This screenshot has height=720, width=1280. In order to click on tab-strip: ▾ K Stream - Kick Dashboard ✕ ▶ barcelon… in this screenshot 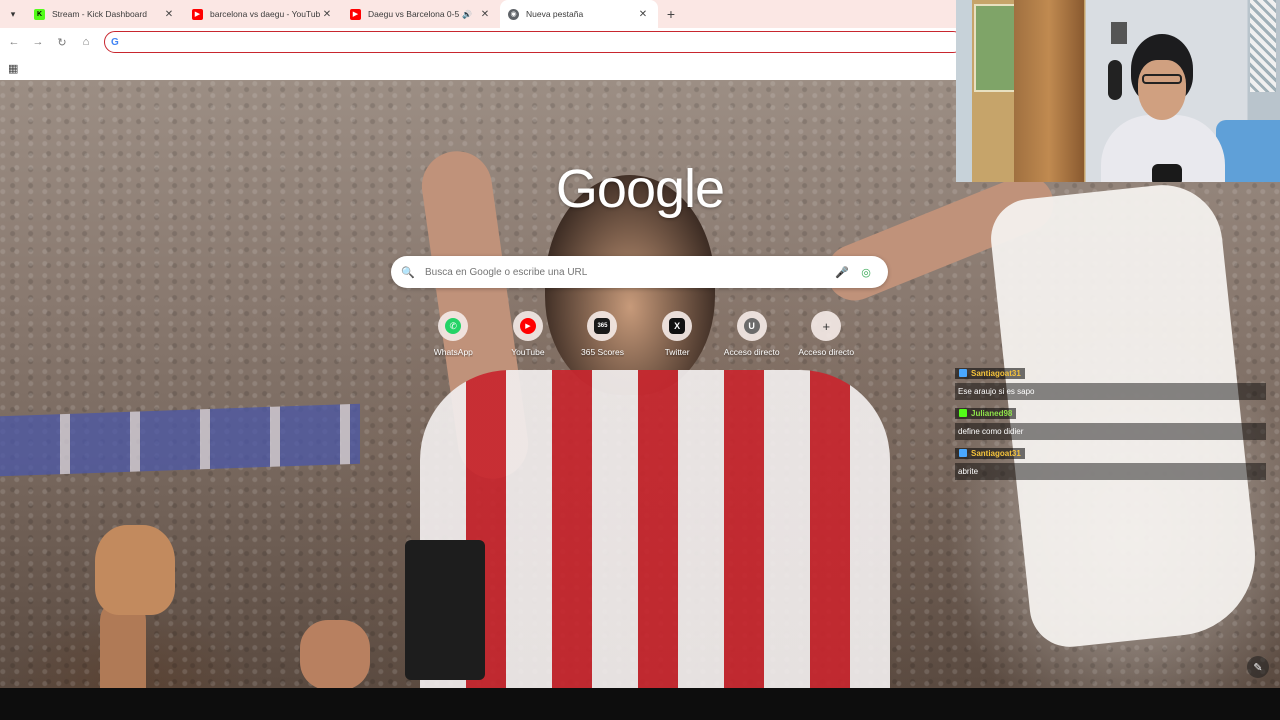, I will do `click(478, 14)`.